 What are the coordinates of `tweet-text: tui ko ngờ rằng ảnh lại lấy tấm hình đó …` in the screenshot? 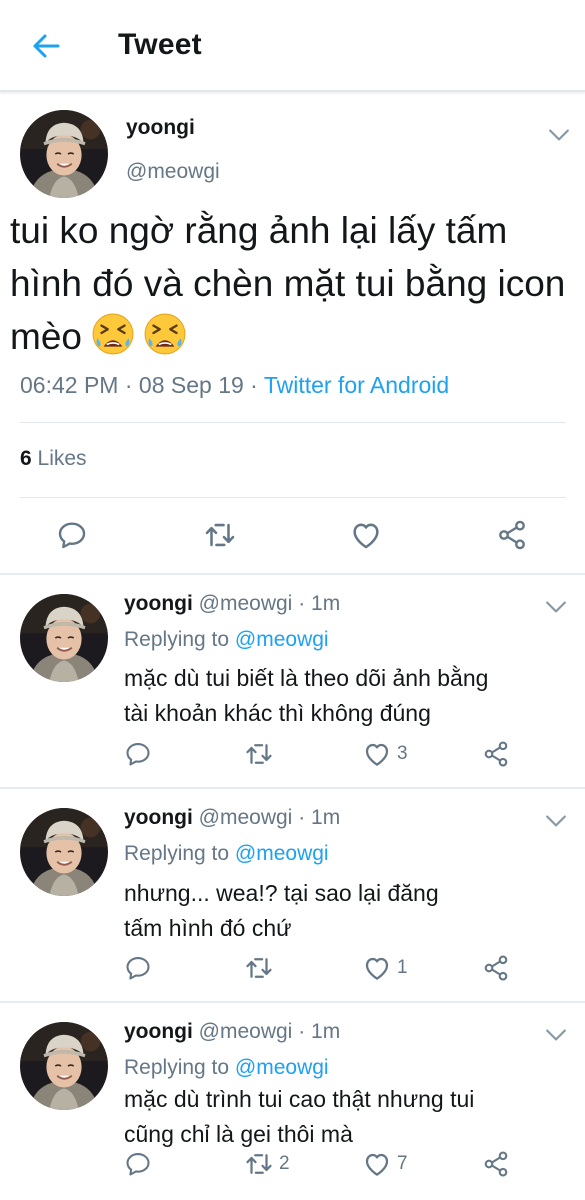 It's located at (295, 283).